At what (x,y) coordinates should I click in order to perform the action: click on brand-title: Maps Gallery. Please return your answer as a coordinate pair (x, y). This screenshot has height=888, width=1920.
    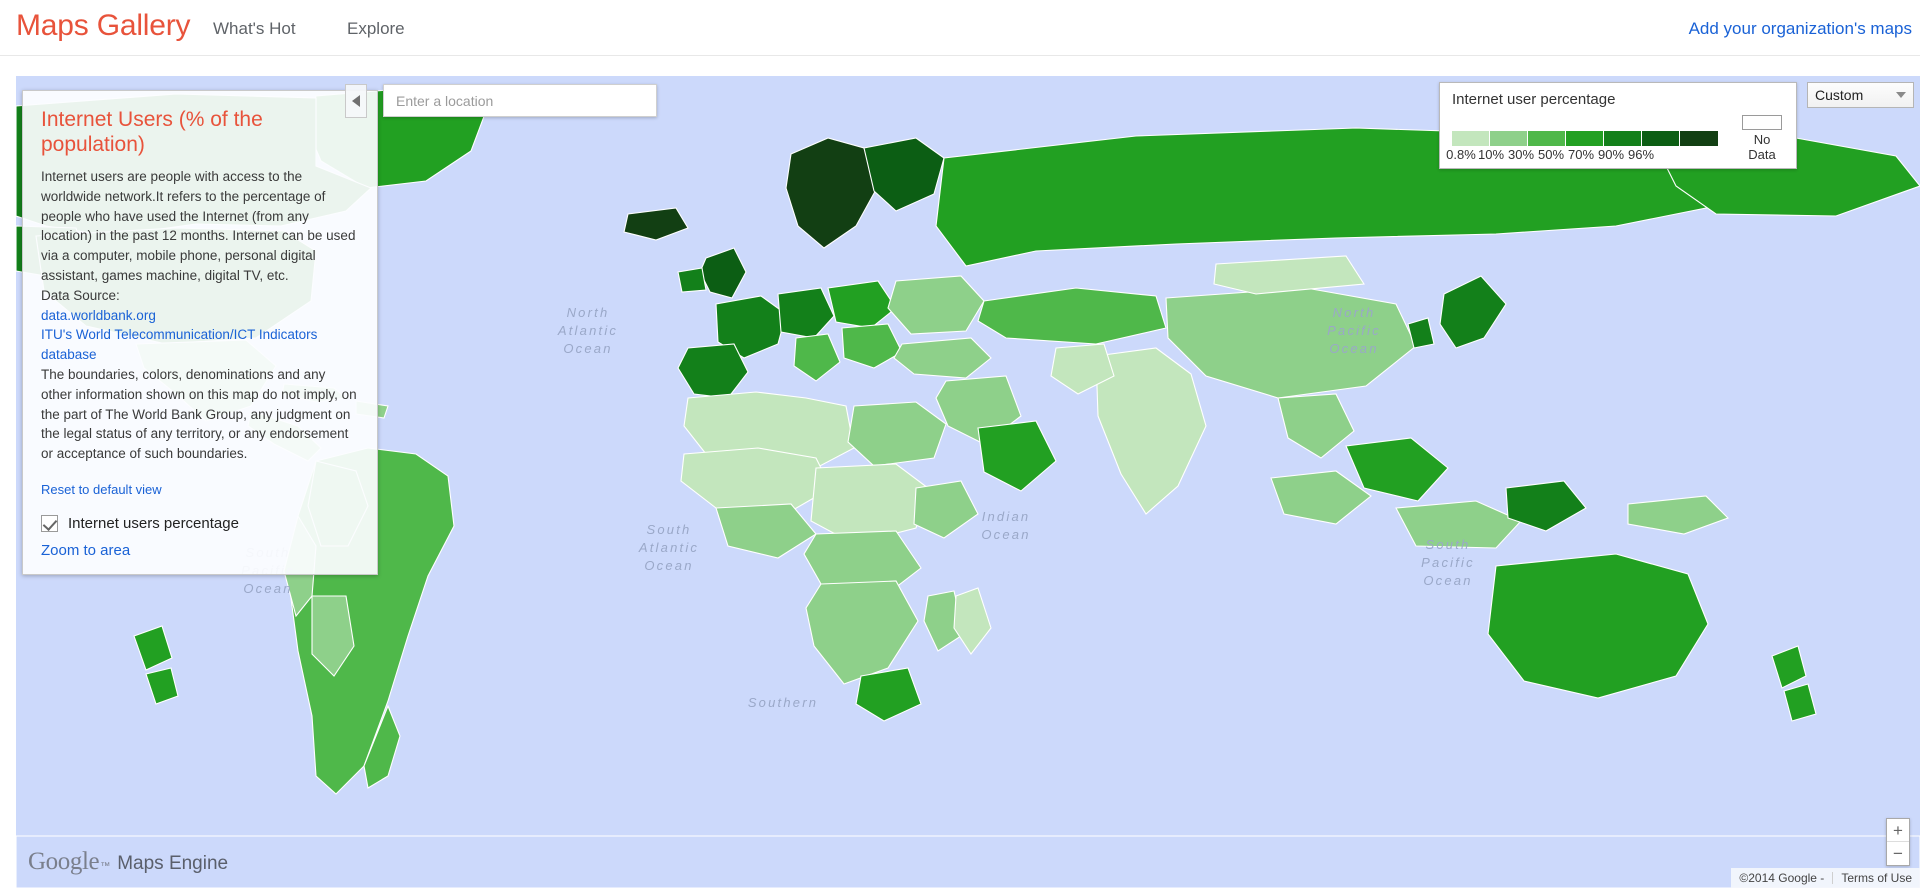
    Looking at the image, I should click on (103, 26).